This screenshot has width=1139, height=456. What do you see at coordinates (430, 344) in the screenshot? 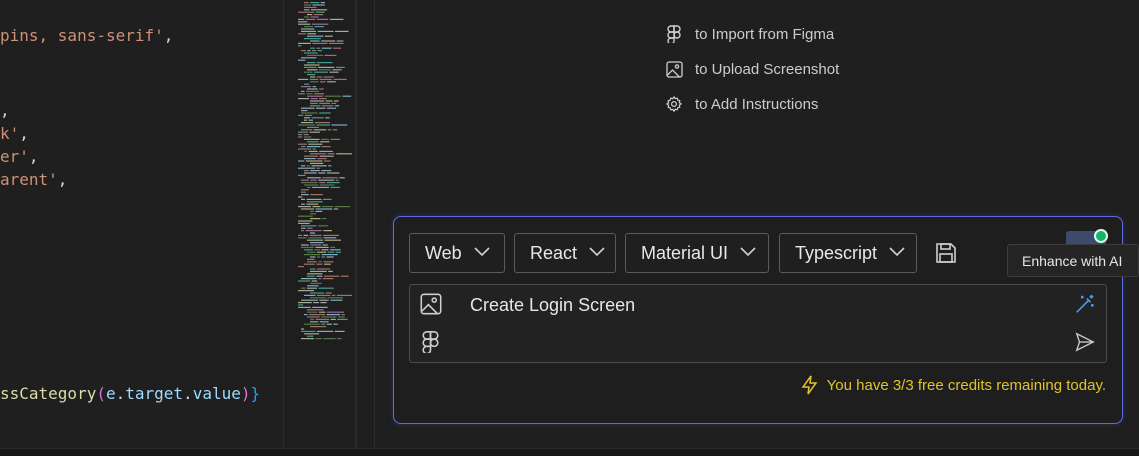
I see `figma-import-icon` at bounding box center [430, 344].